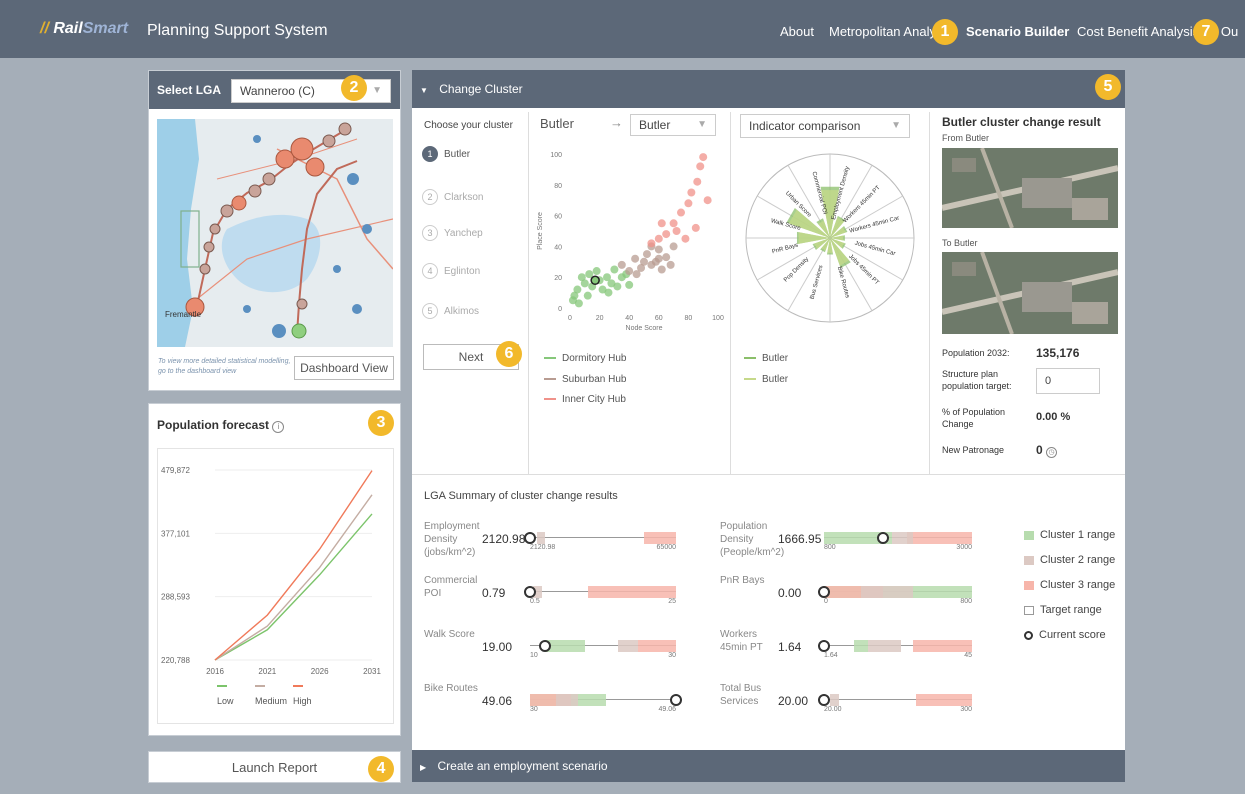 The image size is (1245, 794). Describe the element at coordinates (1039, 450) in the screenshot. I see `new-patronage-number: 0` at that location.